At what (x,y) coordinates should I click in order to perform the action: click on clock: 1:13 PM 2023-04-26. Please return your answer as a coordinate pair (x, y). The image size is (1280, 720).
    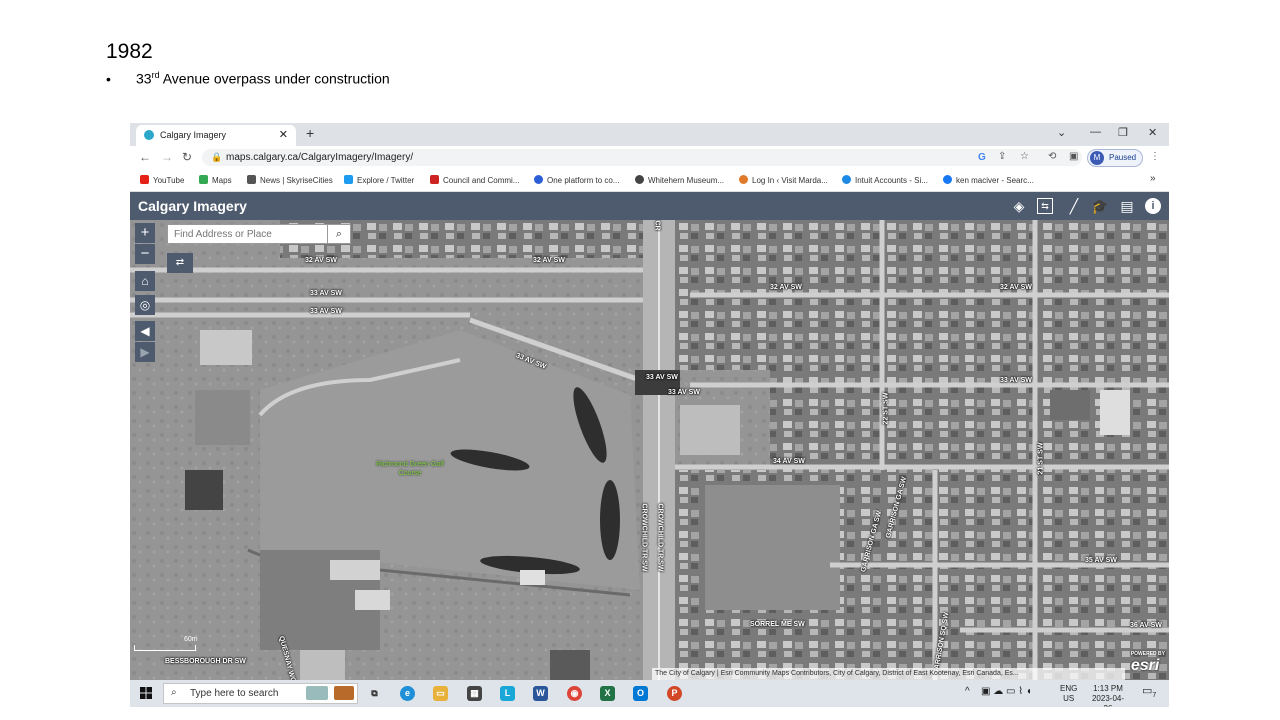
    Looking at the image, I should click on (1108, 695).